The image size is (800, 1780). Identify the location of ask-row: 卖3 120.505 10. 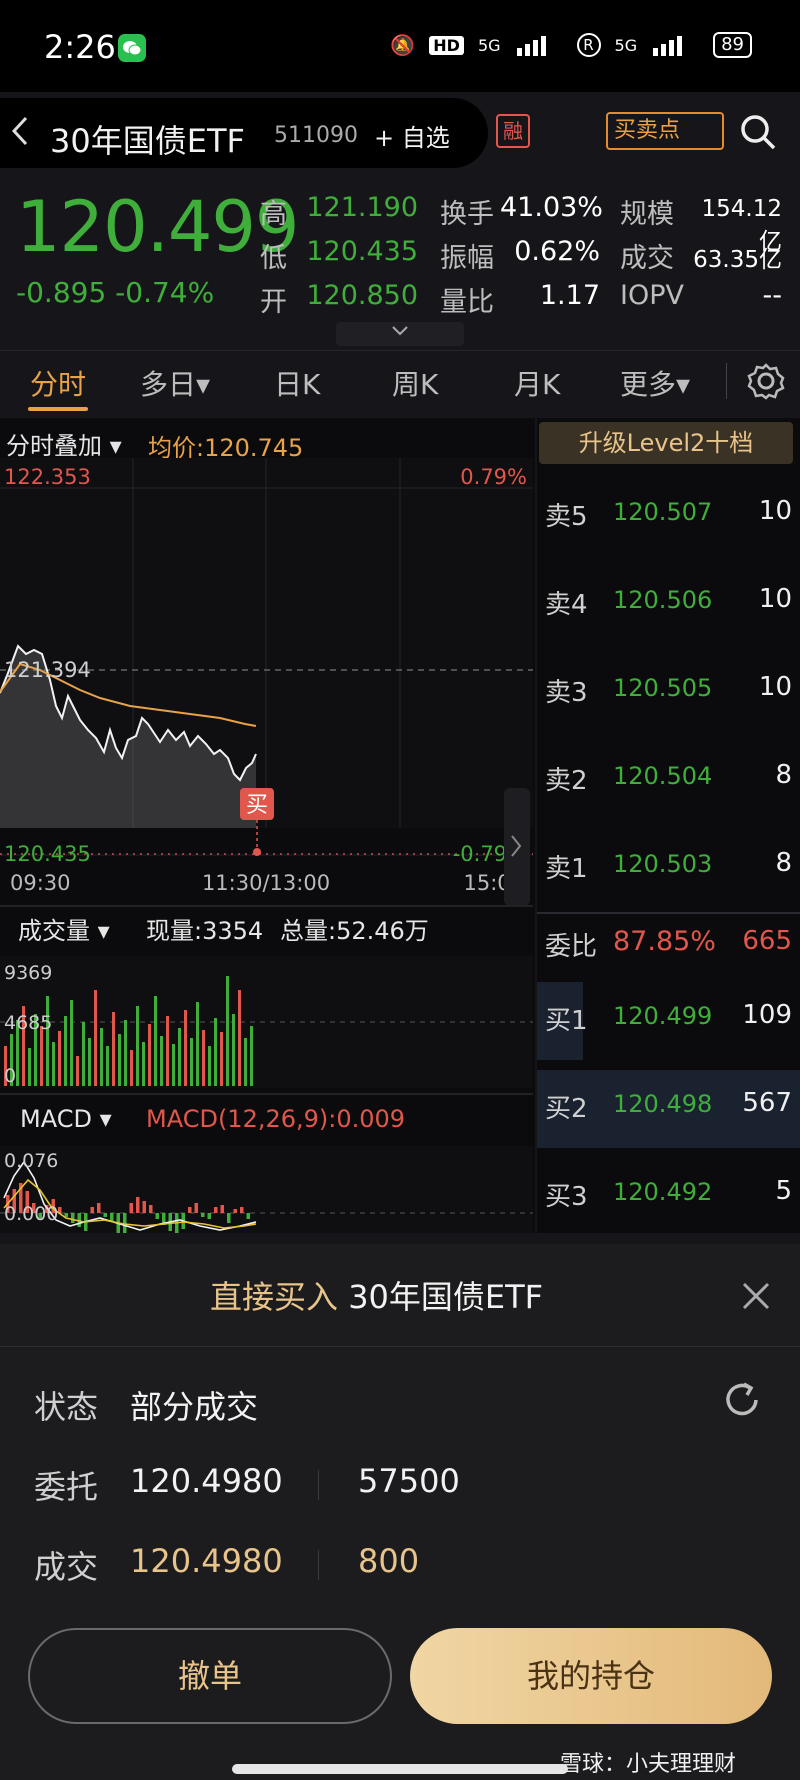
(668, 688).